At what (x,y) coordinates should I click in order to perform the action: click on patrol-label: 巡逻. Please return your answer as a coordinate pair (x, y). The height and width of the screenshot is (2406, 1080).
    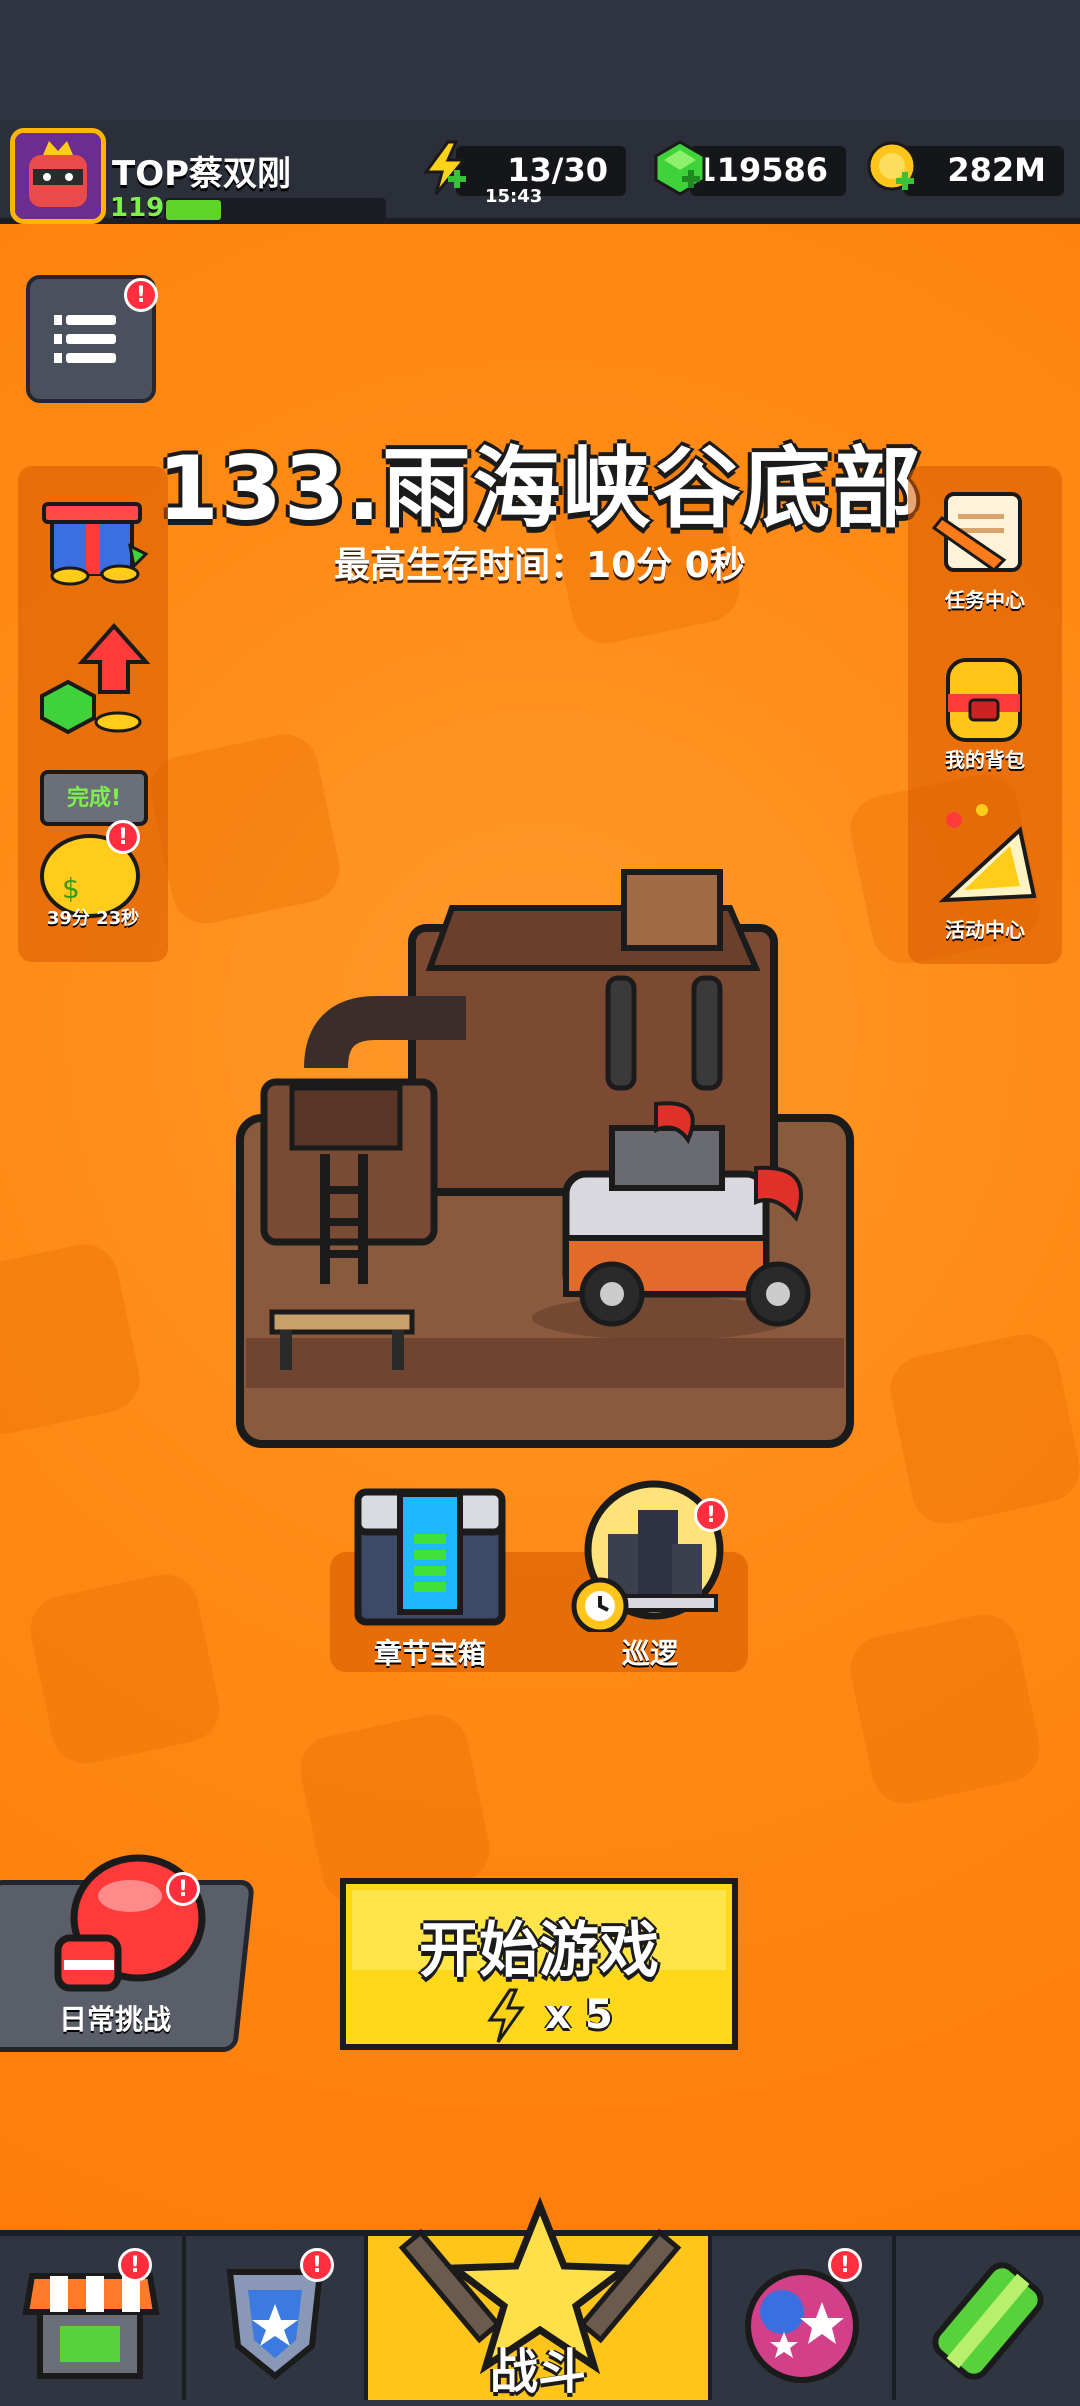
    Looking at the image, I should click on (649, 1653).